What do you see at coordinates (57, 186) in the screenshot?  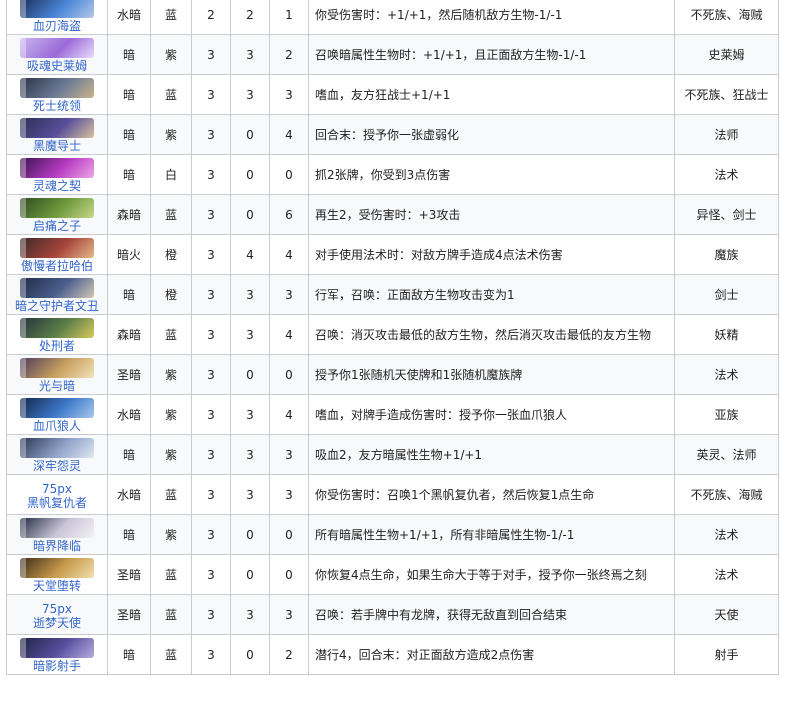 I see `card-name-link: 灵魂之契` at bounding box center [57, 186].